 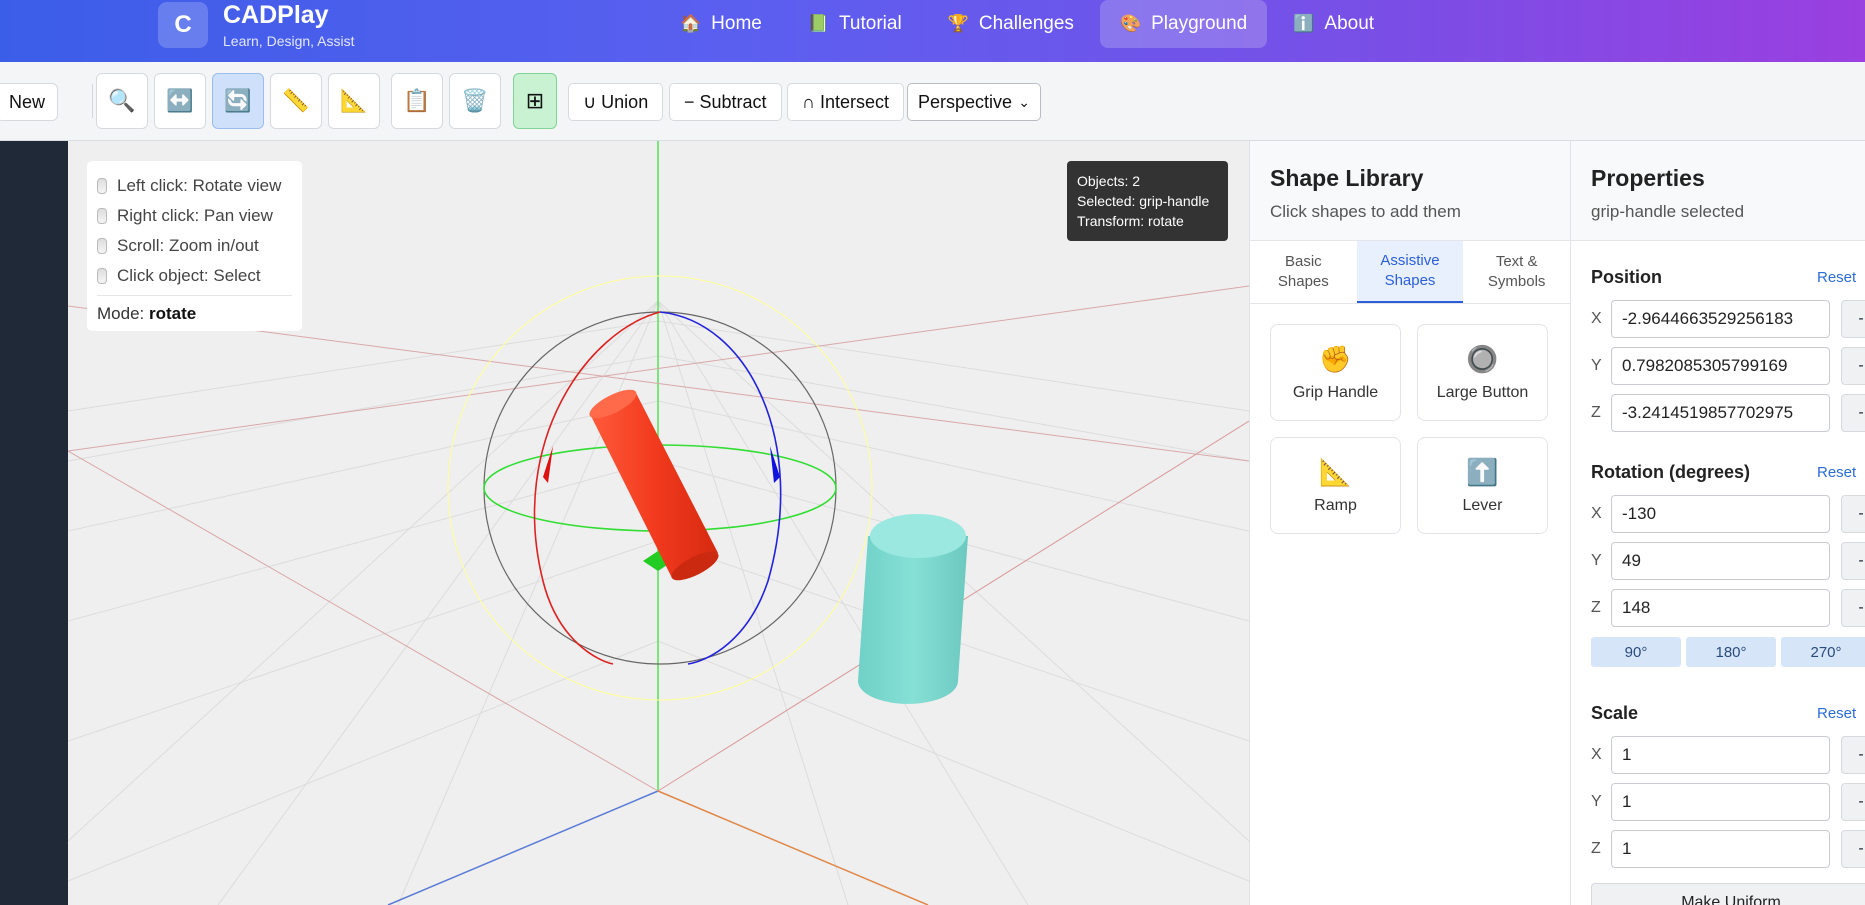 What do you see at coordinates (725, 102) in the screenshot?
I see `subtract-button: − Subtract` at bounding box center [725, 102].